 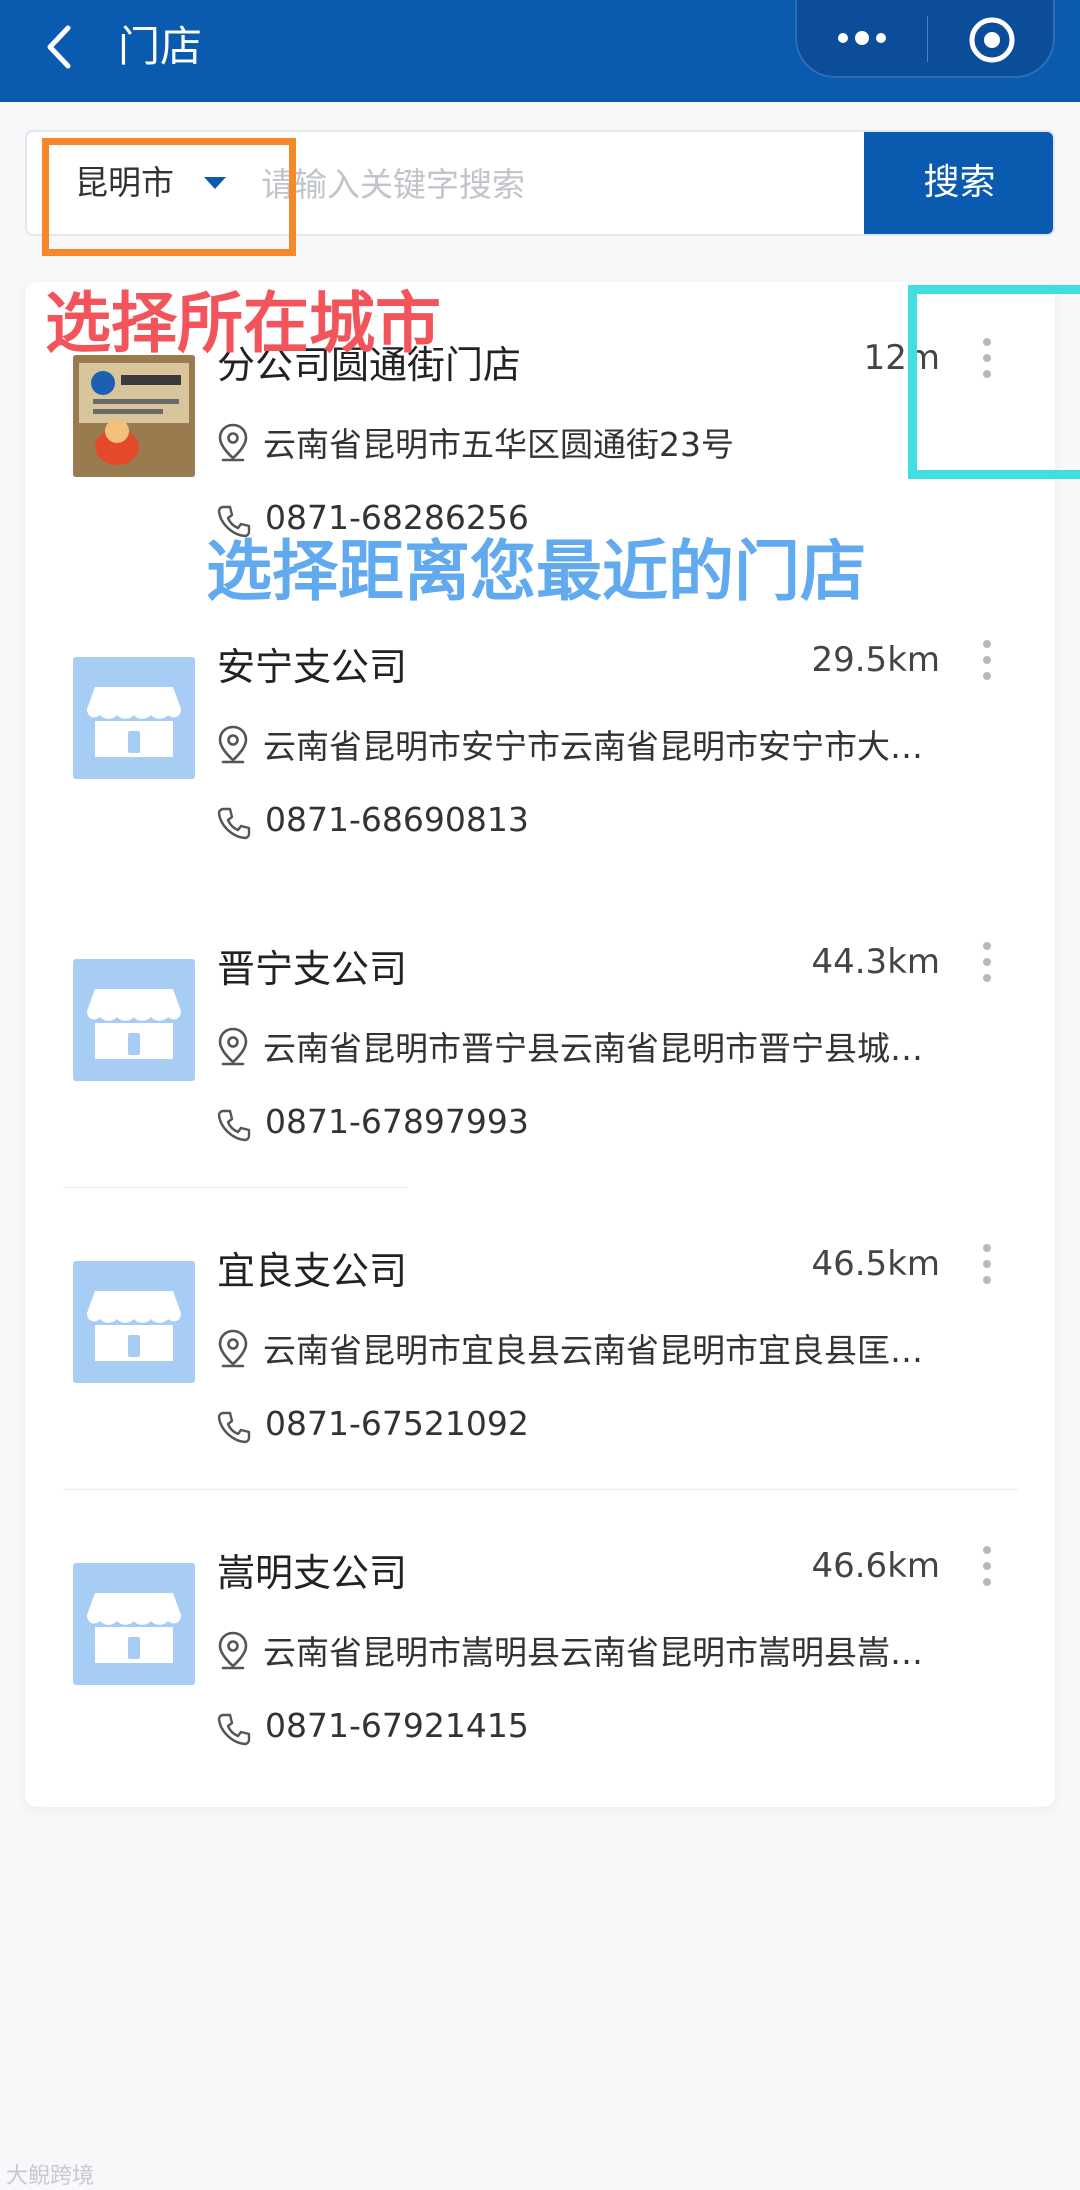 I want to click on search-input, so click(x=561, y=184).